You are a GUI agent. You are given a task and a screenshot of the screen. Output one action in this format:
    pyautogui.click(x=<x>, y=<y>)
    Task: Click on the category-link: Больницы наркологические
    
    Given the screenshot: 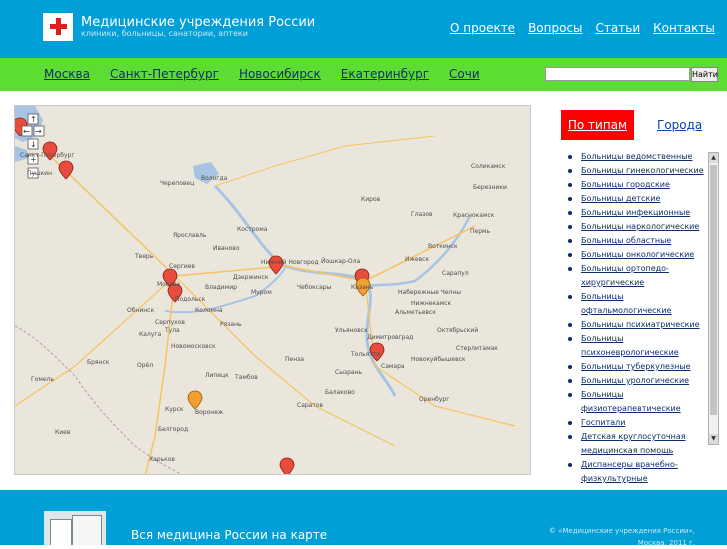 What is the action you would take?
    pyautogui.click(x=640, y=226)
    